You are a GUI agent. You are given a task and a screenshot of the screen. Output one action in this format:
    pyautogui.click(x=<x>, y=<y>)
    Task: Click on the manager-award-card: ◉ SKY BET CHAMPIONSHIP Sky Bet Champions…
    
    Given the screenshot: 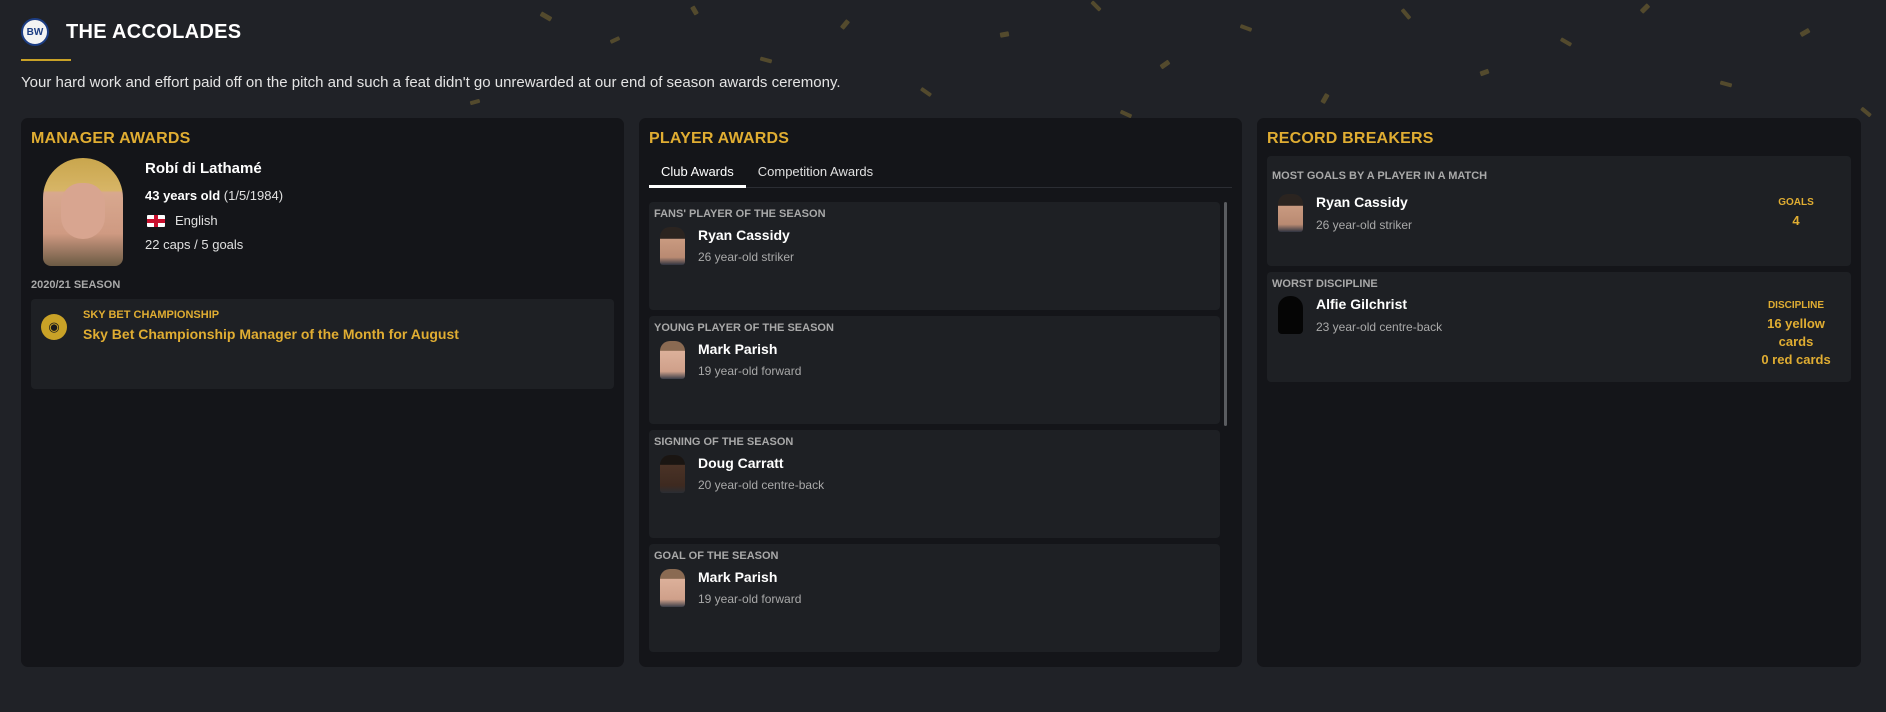 What is the action you would take?
    pyautogui.click(x=322, y=344)
    